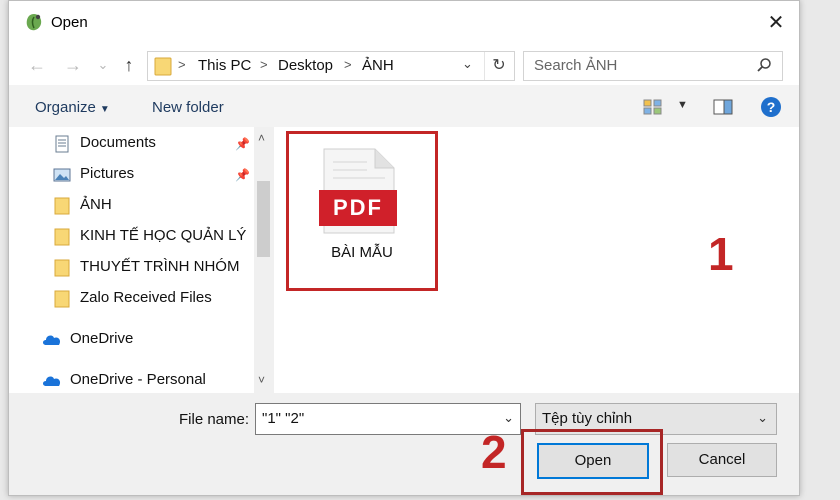  Describe the element at coordinates (37, 65) in the screenshot. I see `back-arrow-icon: ←` at that location.